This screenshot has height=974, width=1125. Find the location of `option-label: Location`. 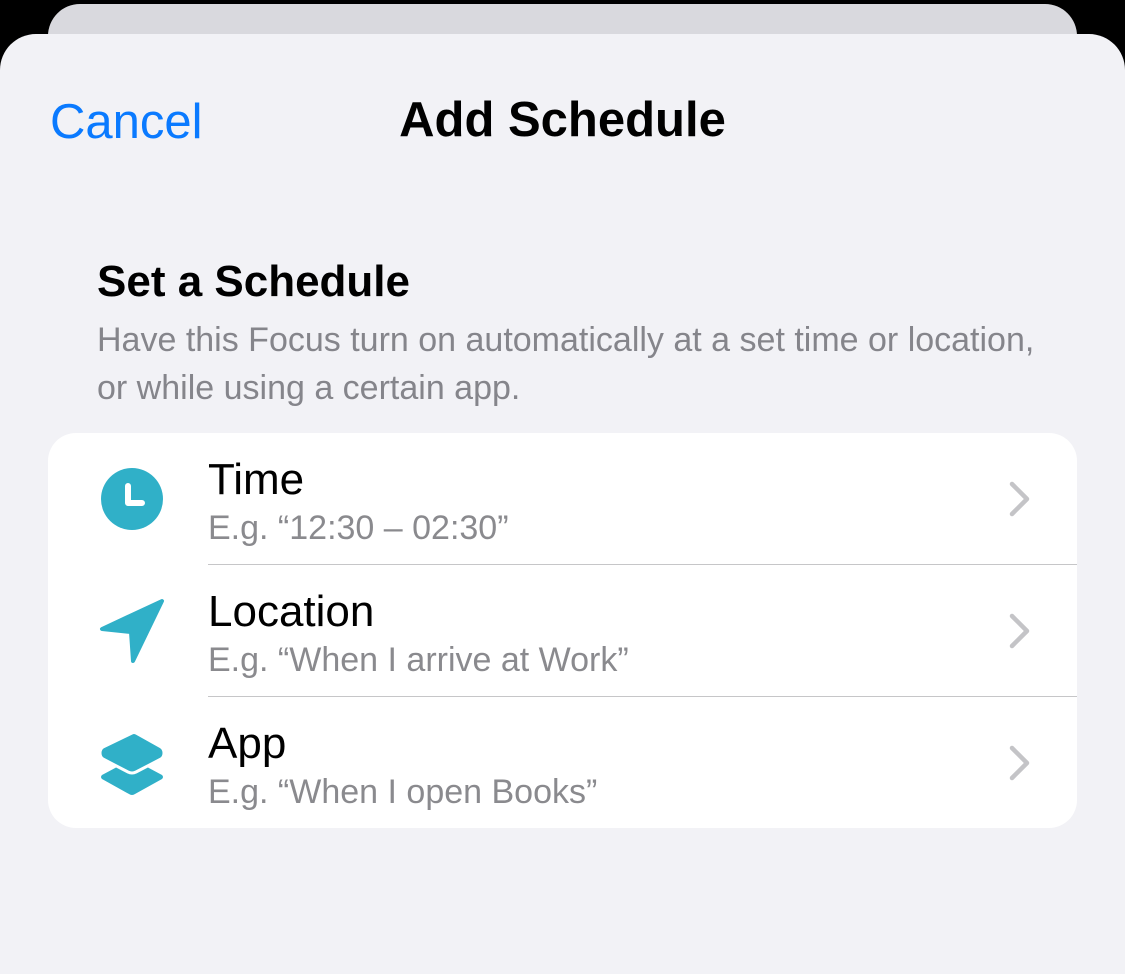

option-label: Location is located at coordinates (291, 611).